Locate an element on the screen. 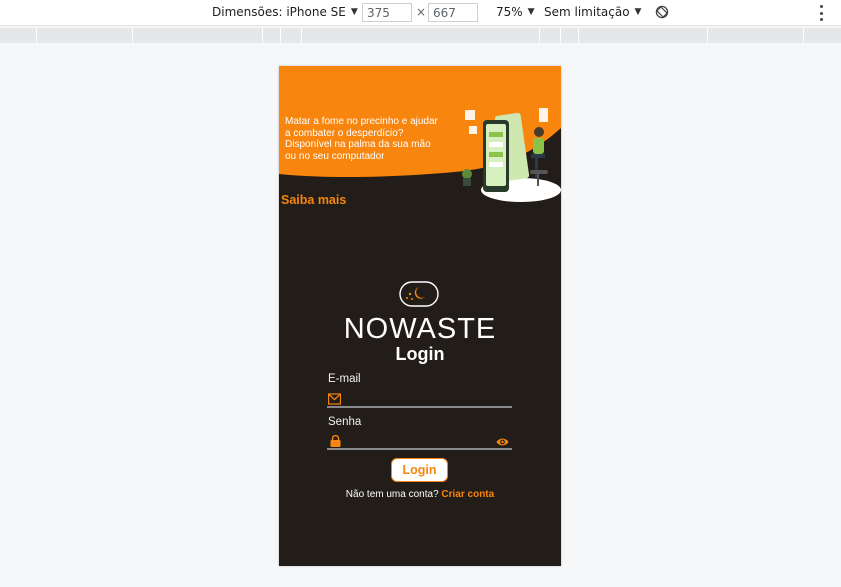 The height and width of the screenshot is (587, 841). envelope-icon is located at coordinates (334, 399).